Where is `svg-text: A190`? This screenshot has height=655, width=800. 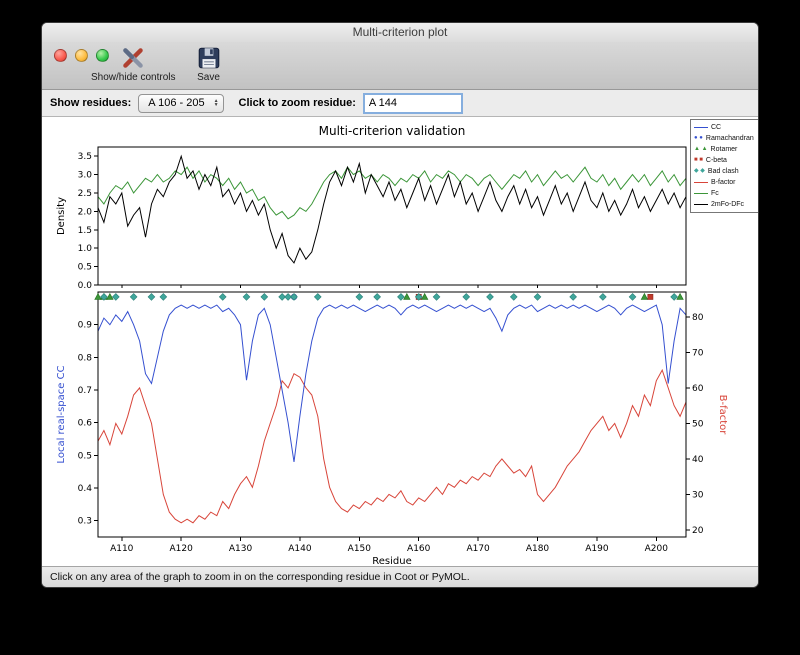 svg-text: A190 is located at coordinates (597, 549).